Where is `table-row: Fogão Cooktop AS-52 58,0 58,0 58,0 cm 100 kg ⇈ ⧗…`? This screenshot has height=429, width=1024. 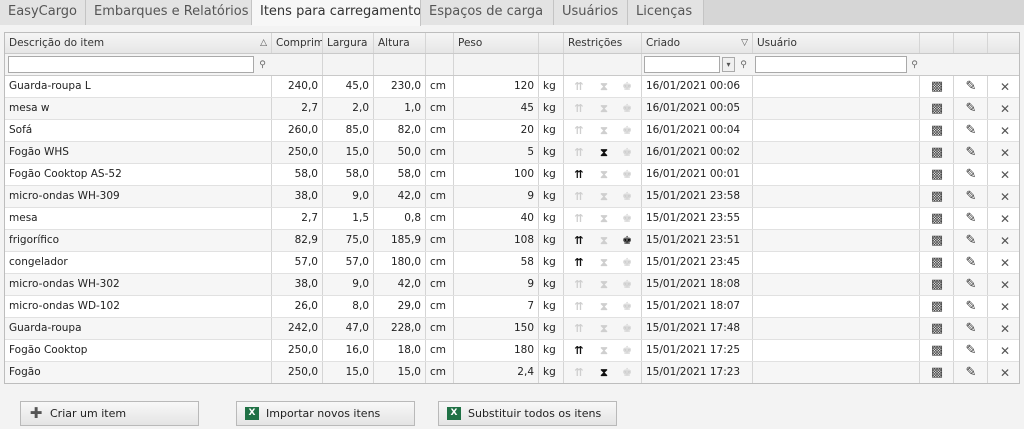 table-row: Fogão Cooktop AS-52 58,0 58,0 58,0 cm 100 kg ⇈ ⧗… is located at coordinates (512, 175).